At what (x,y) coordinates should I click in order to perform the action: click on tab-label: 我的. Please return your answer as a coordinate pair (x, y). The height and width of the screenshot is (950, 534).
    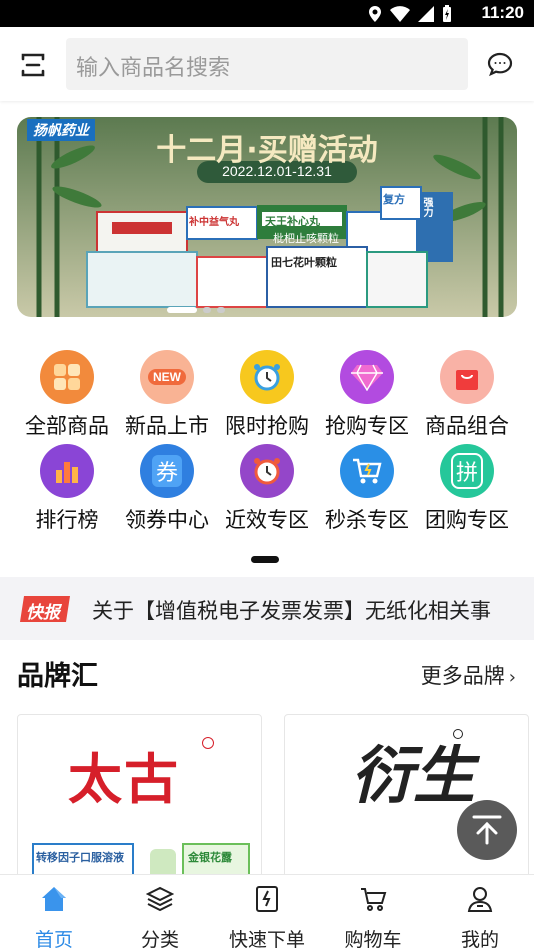
    Looking at the image, I should click on (479, 939).